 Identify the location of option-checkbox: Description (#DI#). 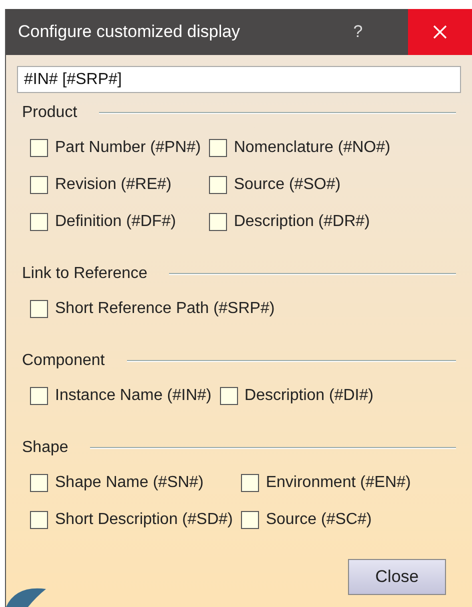
(297, 395).